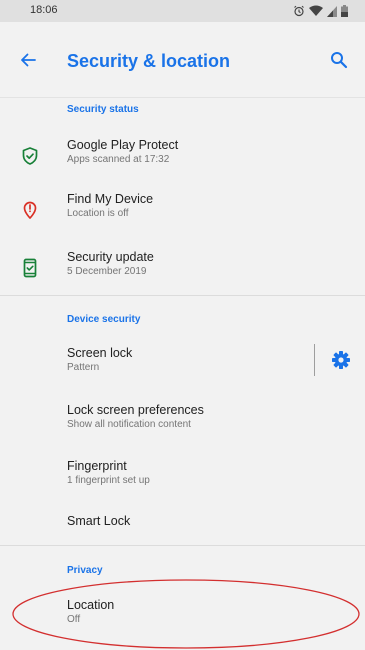 This screenshot has width=365, height=650. What do you see at coordinates (100, 353) in the screenshot?
I see `item-title: Screen lock` at bounding box center [100, 353].